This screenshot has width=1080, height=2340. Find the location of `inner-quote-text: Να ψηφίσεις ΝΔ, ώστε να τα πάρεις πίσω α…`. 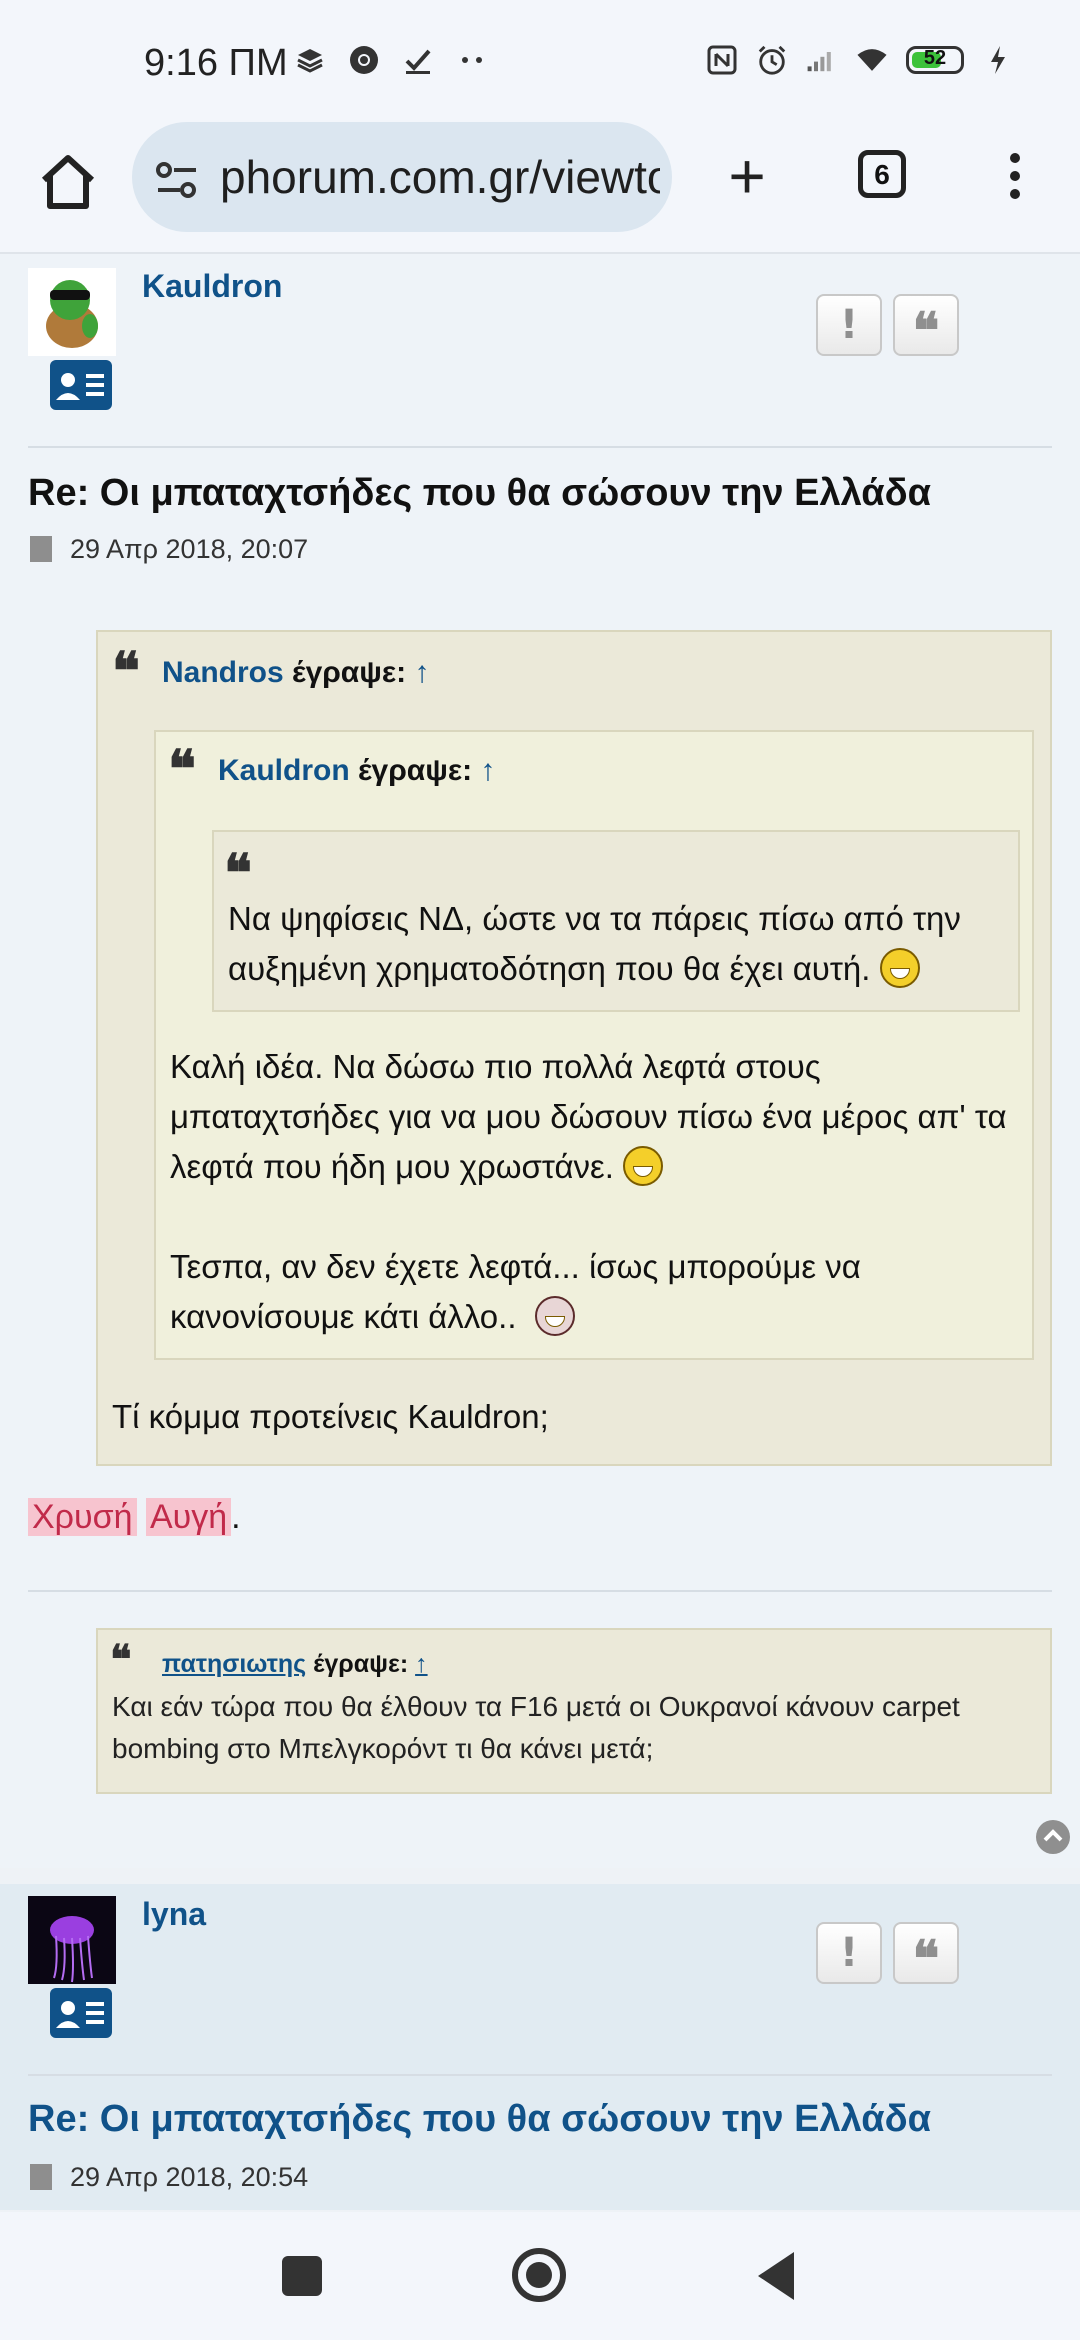

inner-quote-text: Να ψηφίσεις ΝΔ, ώστε να τα πάρεις πίσω α… is located at coordinates (618, 944).